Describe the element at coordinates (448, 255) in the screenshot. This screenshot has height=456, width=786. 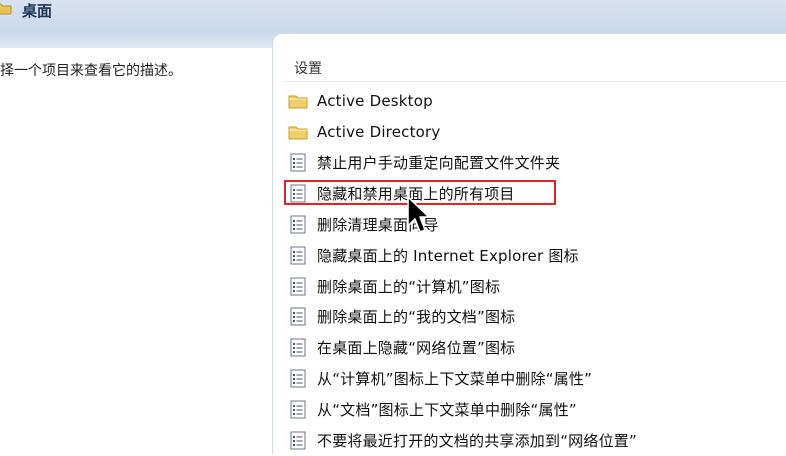
I see `list-item-label: 隐藏桌面上的 Internet Explorer 图标` at that location.